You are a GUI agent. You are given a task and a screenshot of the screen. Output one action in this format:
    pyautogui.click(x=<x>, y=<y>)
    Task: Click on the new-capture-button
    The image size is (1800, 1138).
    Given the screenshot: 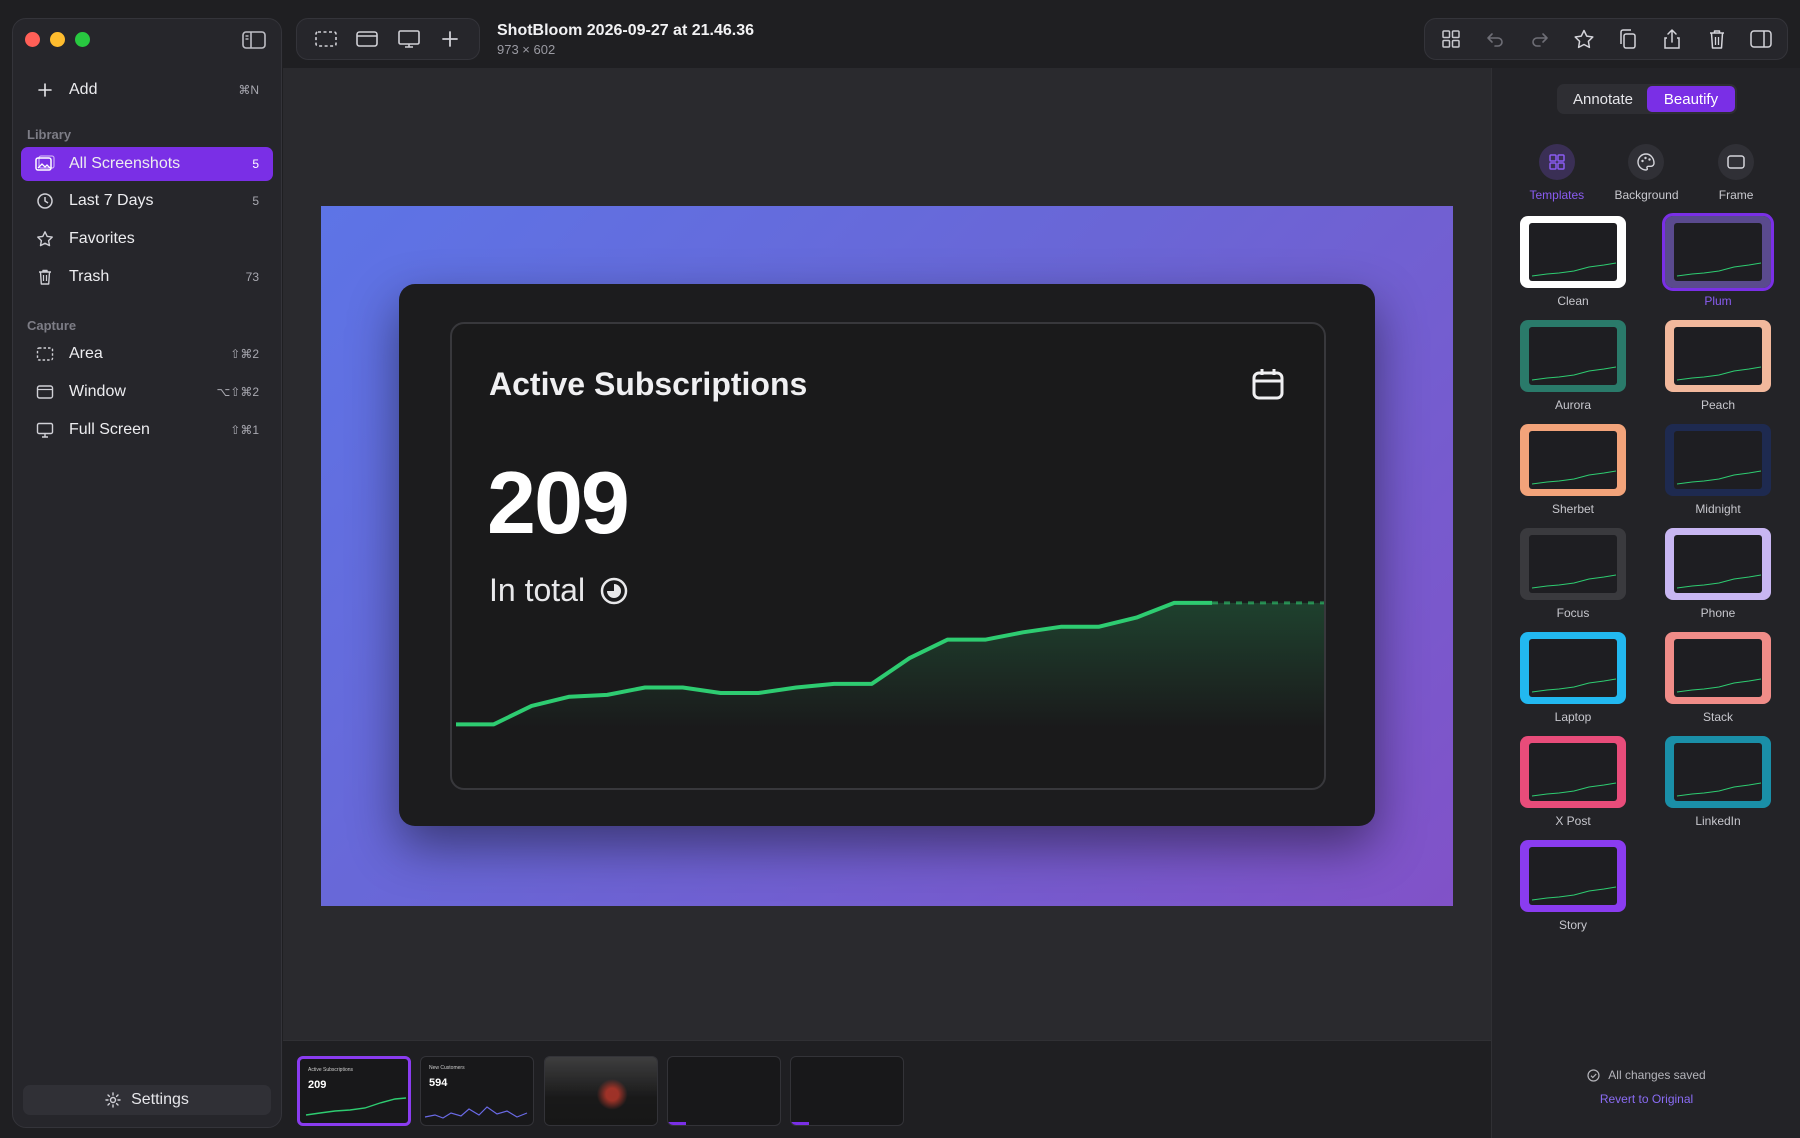 What is the action you would take?
    pyautogui.click(x=450, y=39)
    